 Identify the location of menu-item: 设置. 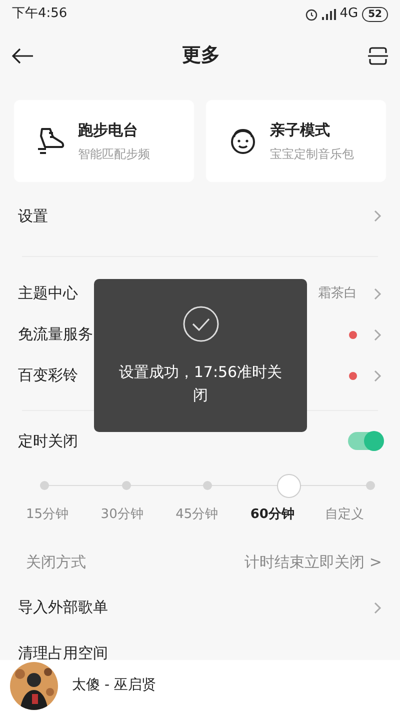
(200, 216).